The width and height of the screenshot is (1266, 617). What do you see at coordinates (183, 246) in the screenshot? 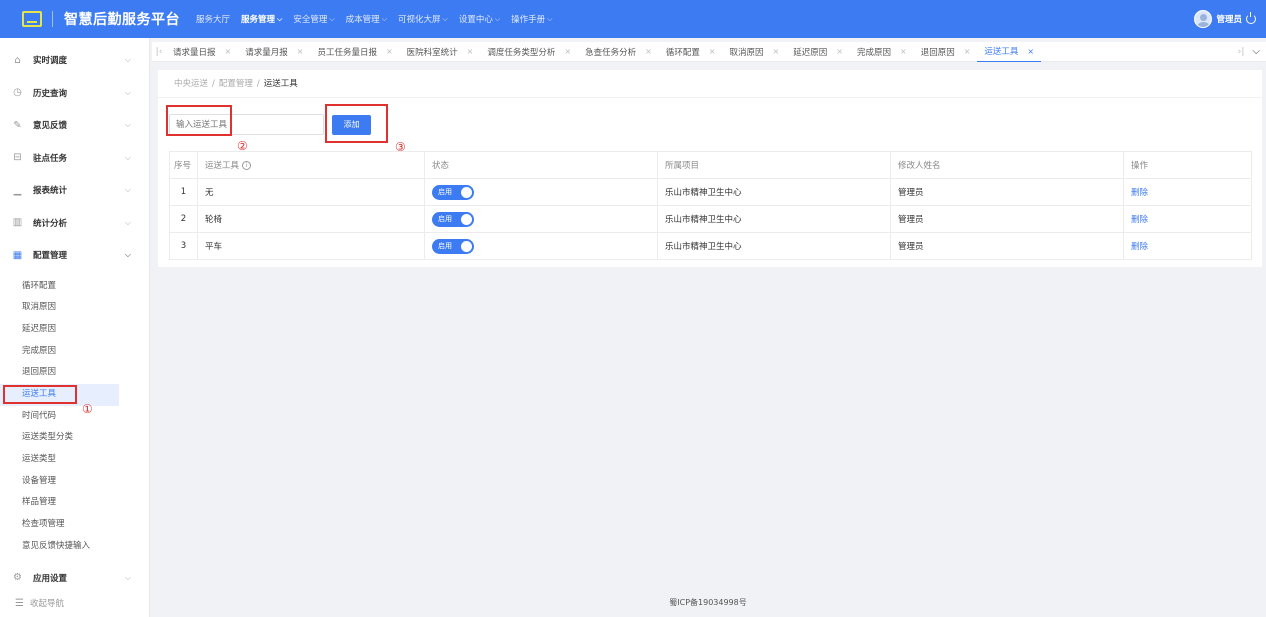
I see `row-index: 3` at bounding box center [183, 246].